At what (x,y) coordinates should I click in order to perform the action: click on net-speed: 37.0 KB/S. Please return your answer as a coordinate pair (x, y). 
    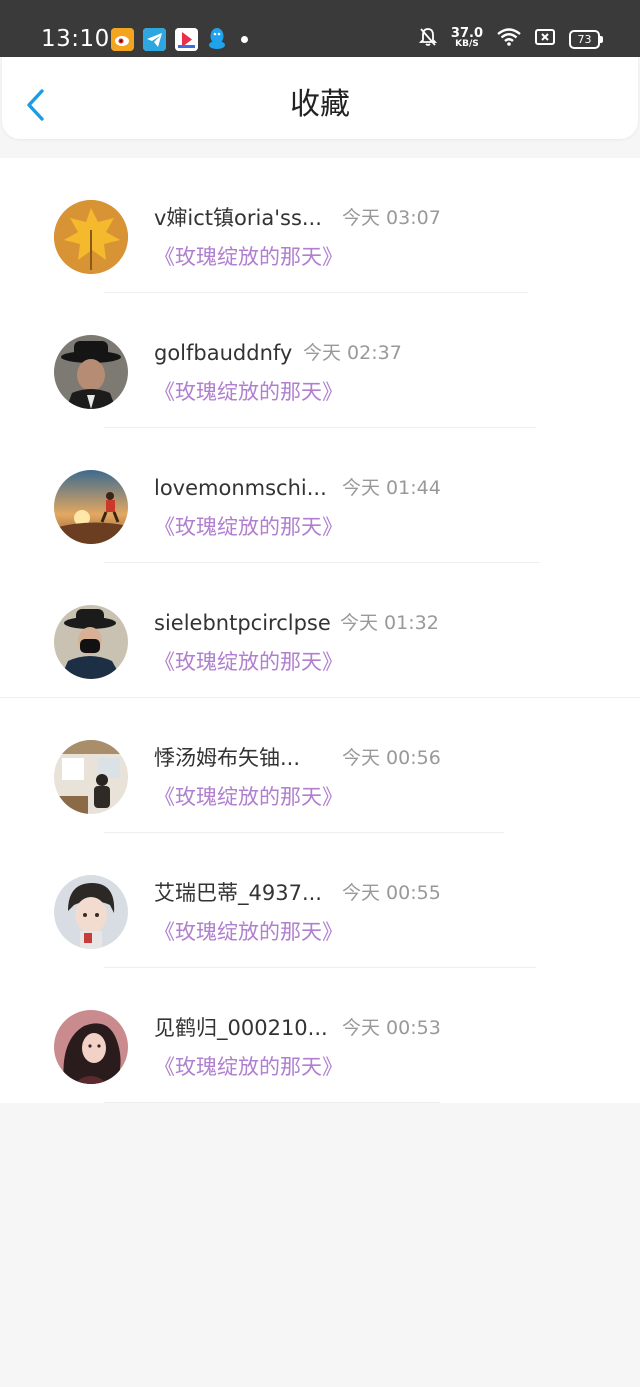
    Looking at the image, I should click on (466, 38).